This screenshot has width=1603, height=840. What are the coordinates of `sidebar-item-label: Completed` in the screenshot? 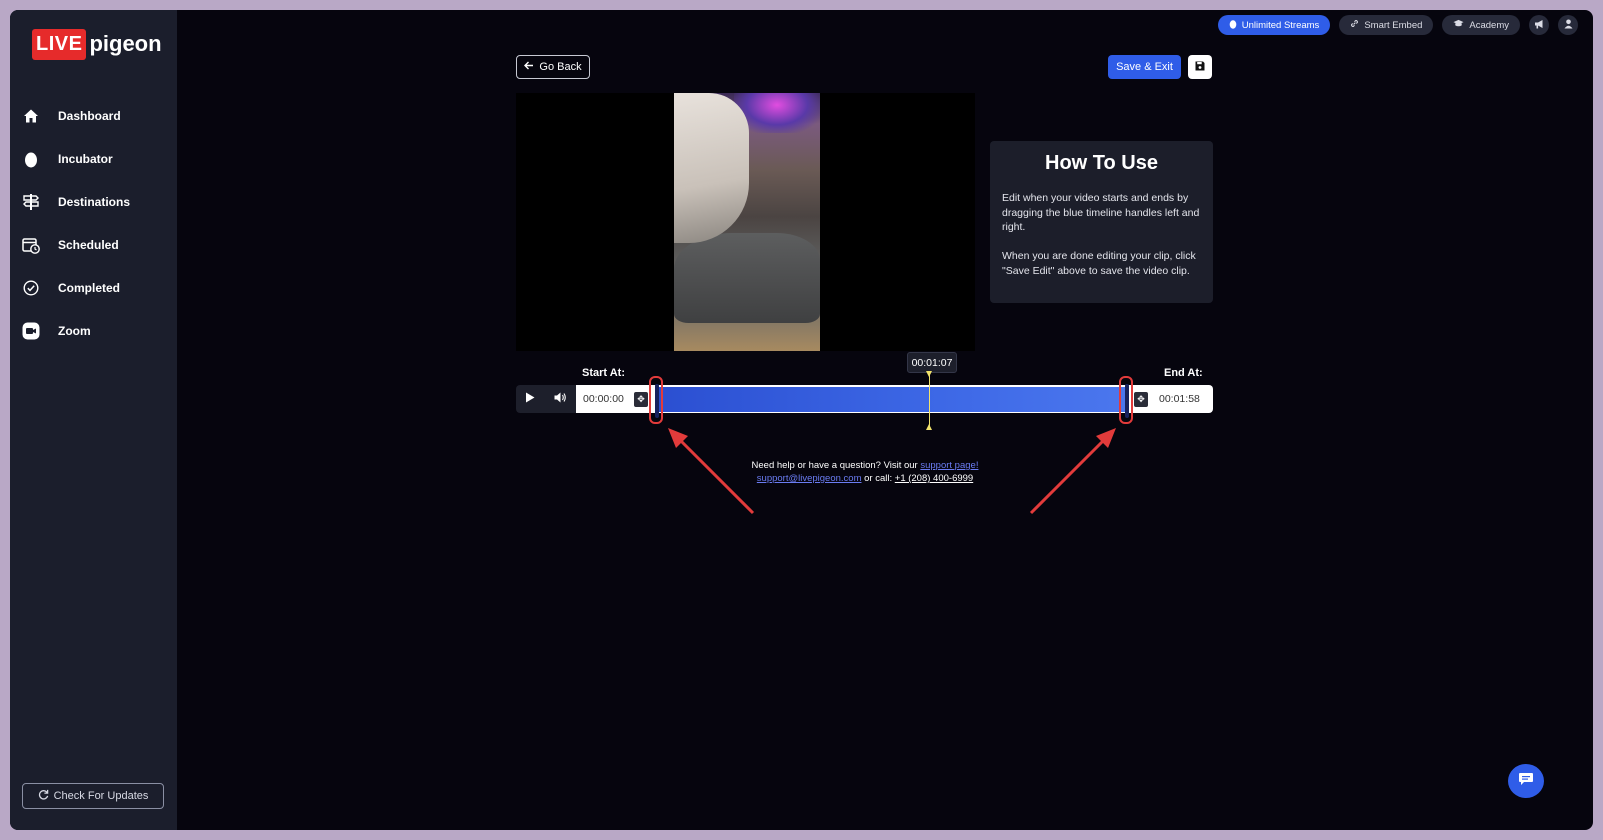 It's located at (89, 287).